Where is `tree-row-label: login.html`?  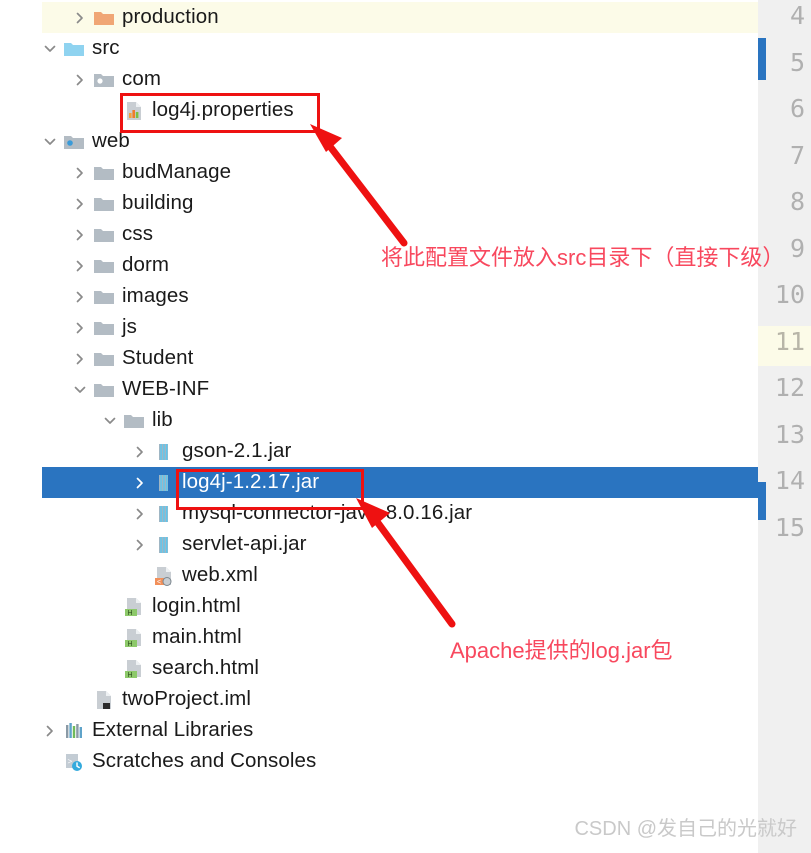 tree-row-label: login.html is located at coordinates (196, 606).